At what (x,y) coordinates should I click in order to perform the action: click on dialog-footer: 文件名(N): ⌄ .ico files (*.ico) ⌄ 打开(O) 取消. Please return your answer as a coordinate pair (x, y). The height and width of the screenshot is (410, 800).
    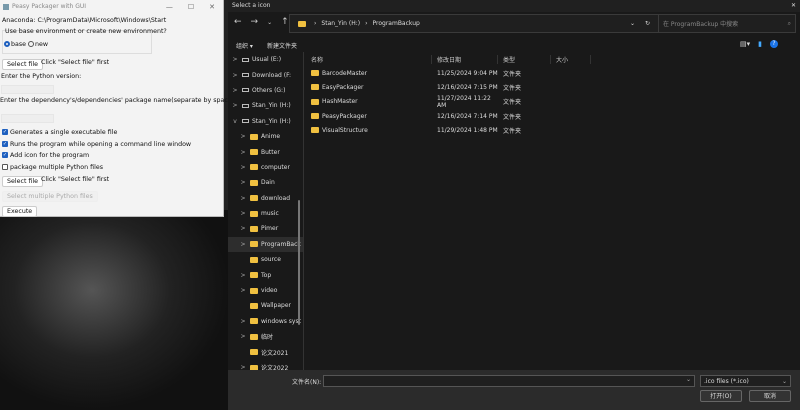
    Looking at the image, I should click on (514, 390).